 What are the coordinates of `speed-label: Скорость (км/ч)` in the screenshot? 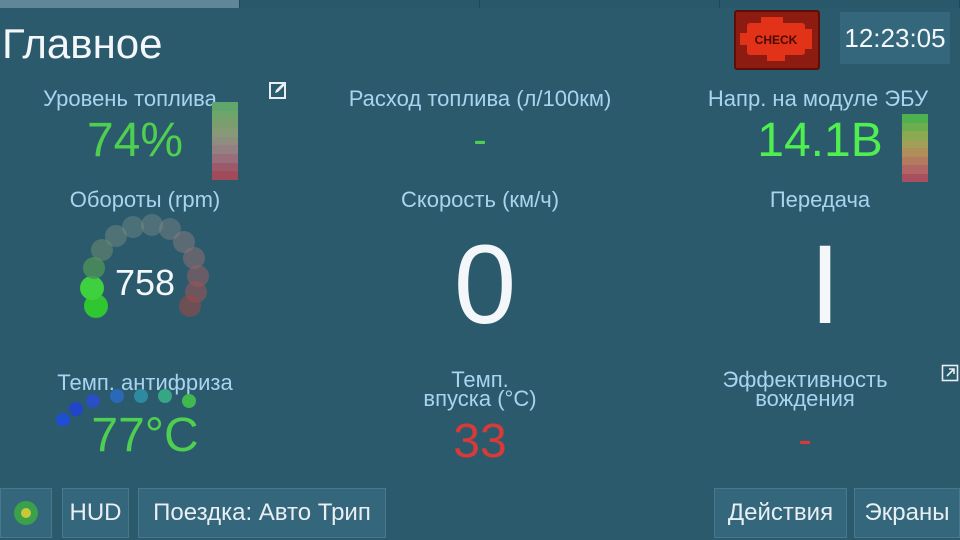 It's located at (480, 199).